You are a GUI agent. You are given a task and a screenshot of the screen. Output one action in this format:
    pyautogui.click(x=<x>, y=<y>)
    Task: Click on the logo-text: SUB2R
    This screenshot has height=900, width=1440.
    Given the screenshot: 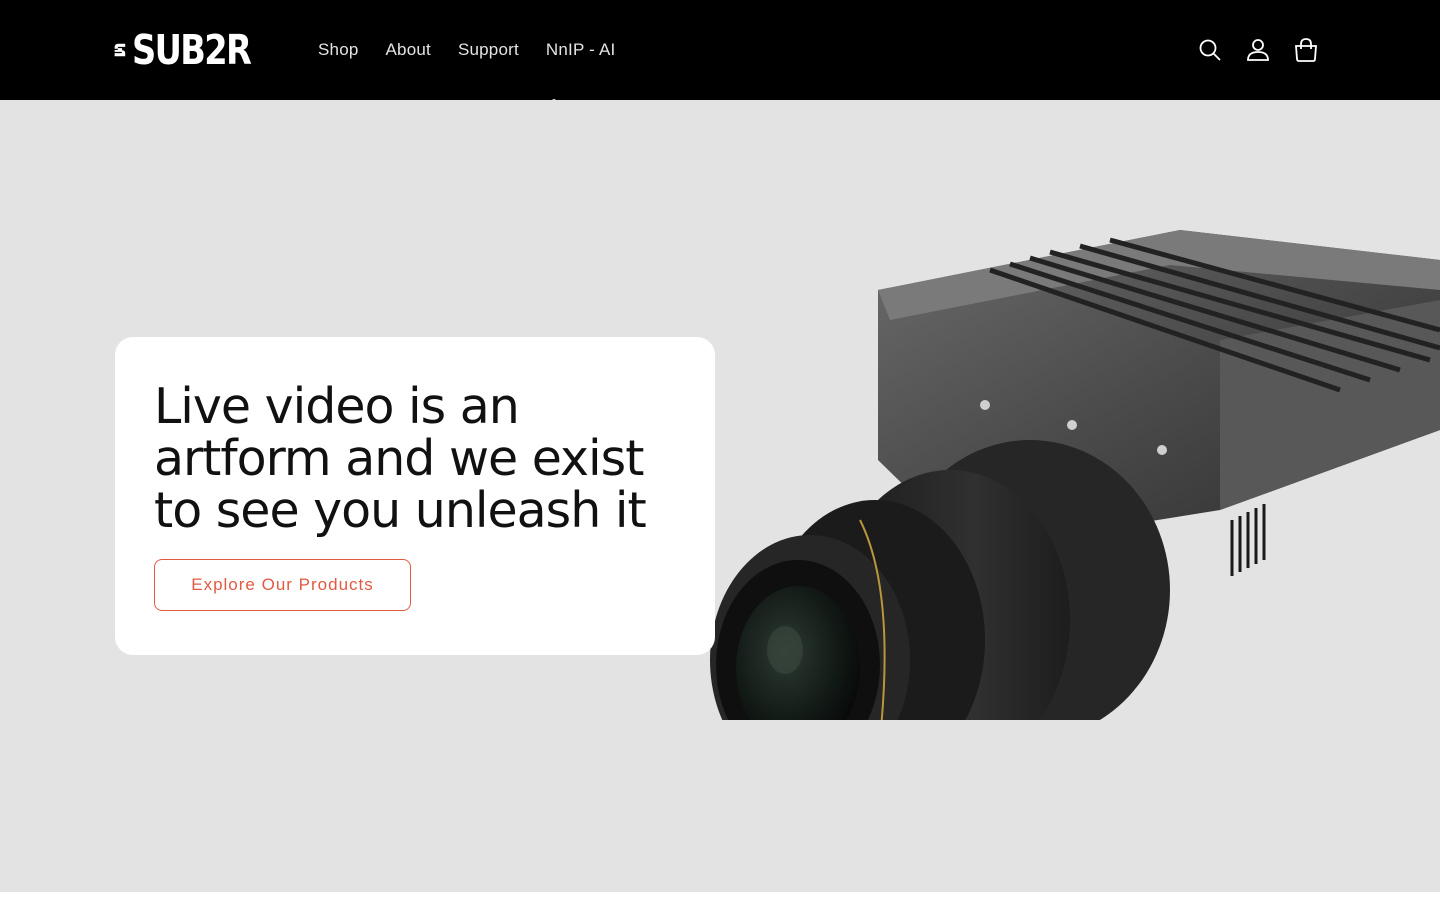 What is the action you would take?
    pyautogui.click(x=191, y=50)
    